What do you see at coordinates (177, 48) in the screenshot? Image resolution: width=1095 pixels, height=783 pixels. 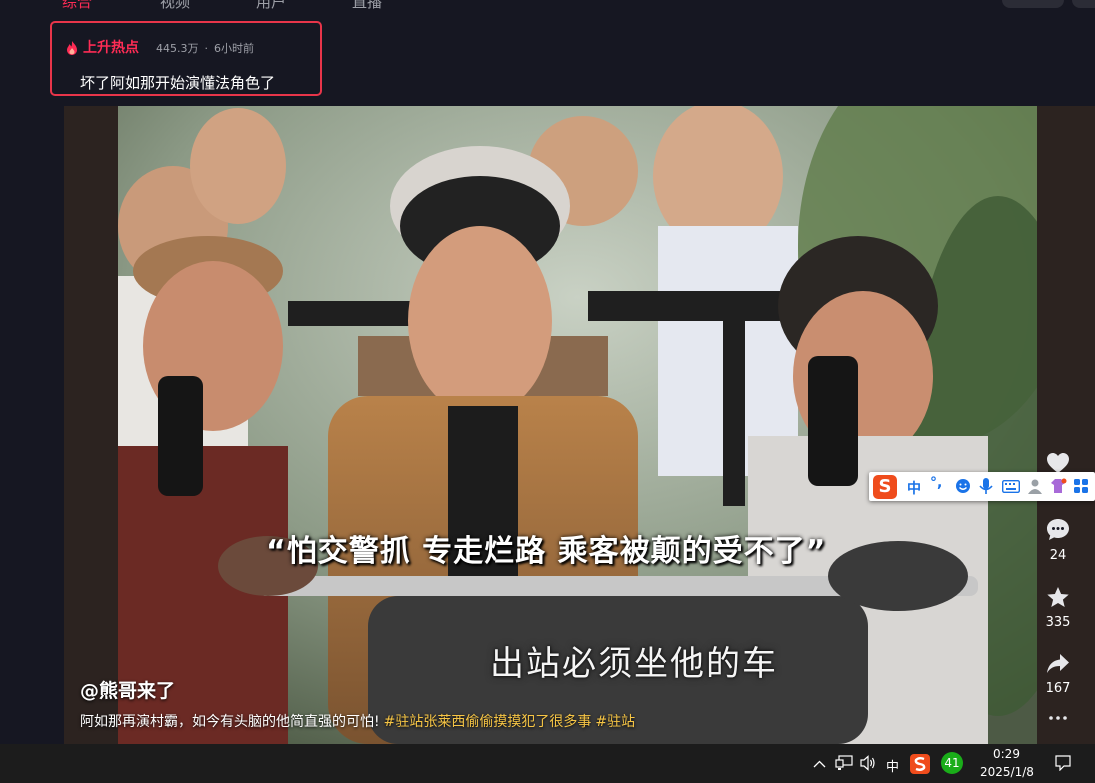 I see `view-count: 445.3万` at bounding box center [177, 48].